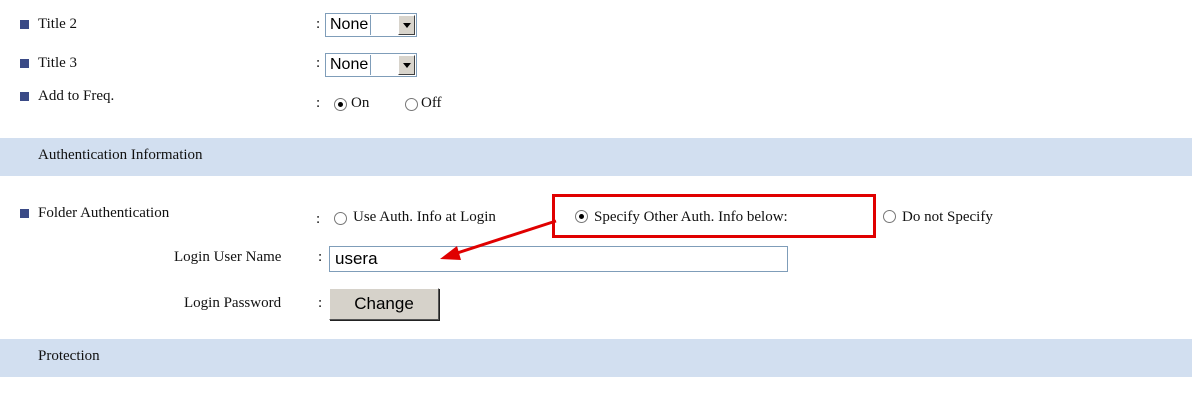  I want to click on title3-select-value: None, so click(350, 65).